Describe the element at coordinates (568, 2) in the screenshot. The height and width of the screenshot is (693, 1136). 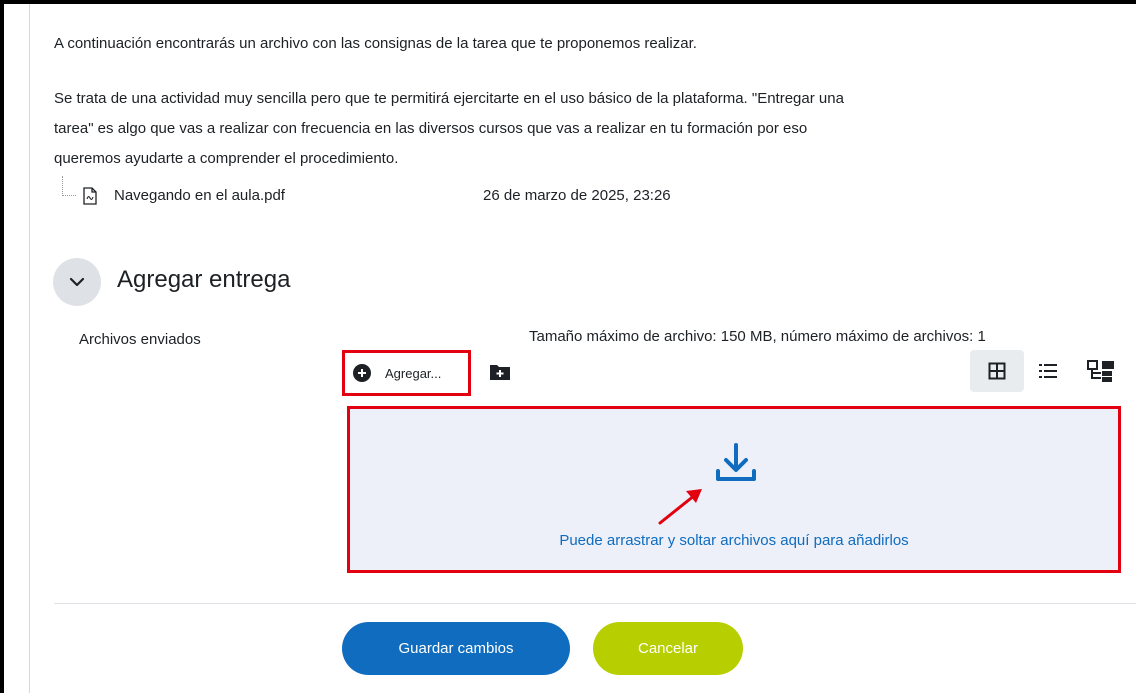
I see `window-frame-top` at that location.